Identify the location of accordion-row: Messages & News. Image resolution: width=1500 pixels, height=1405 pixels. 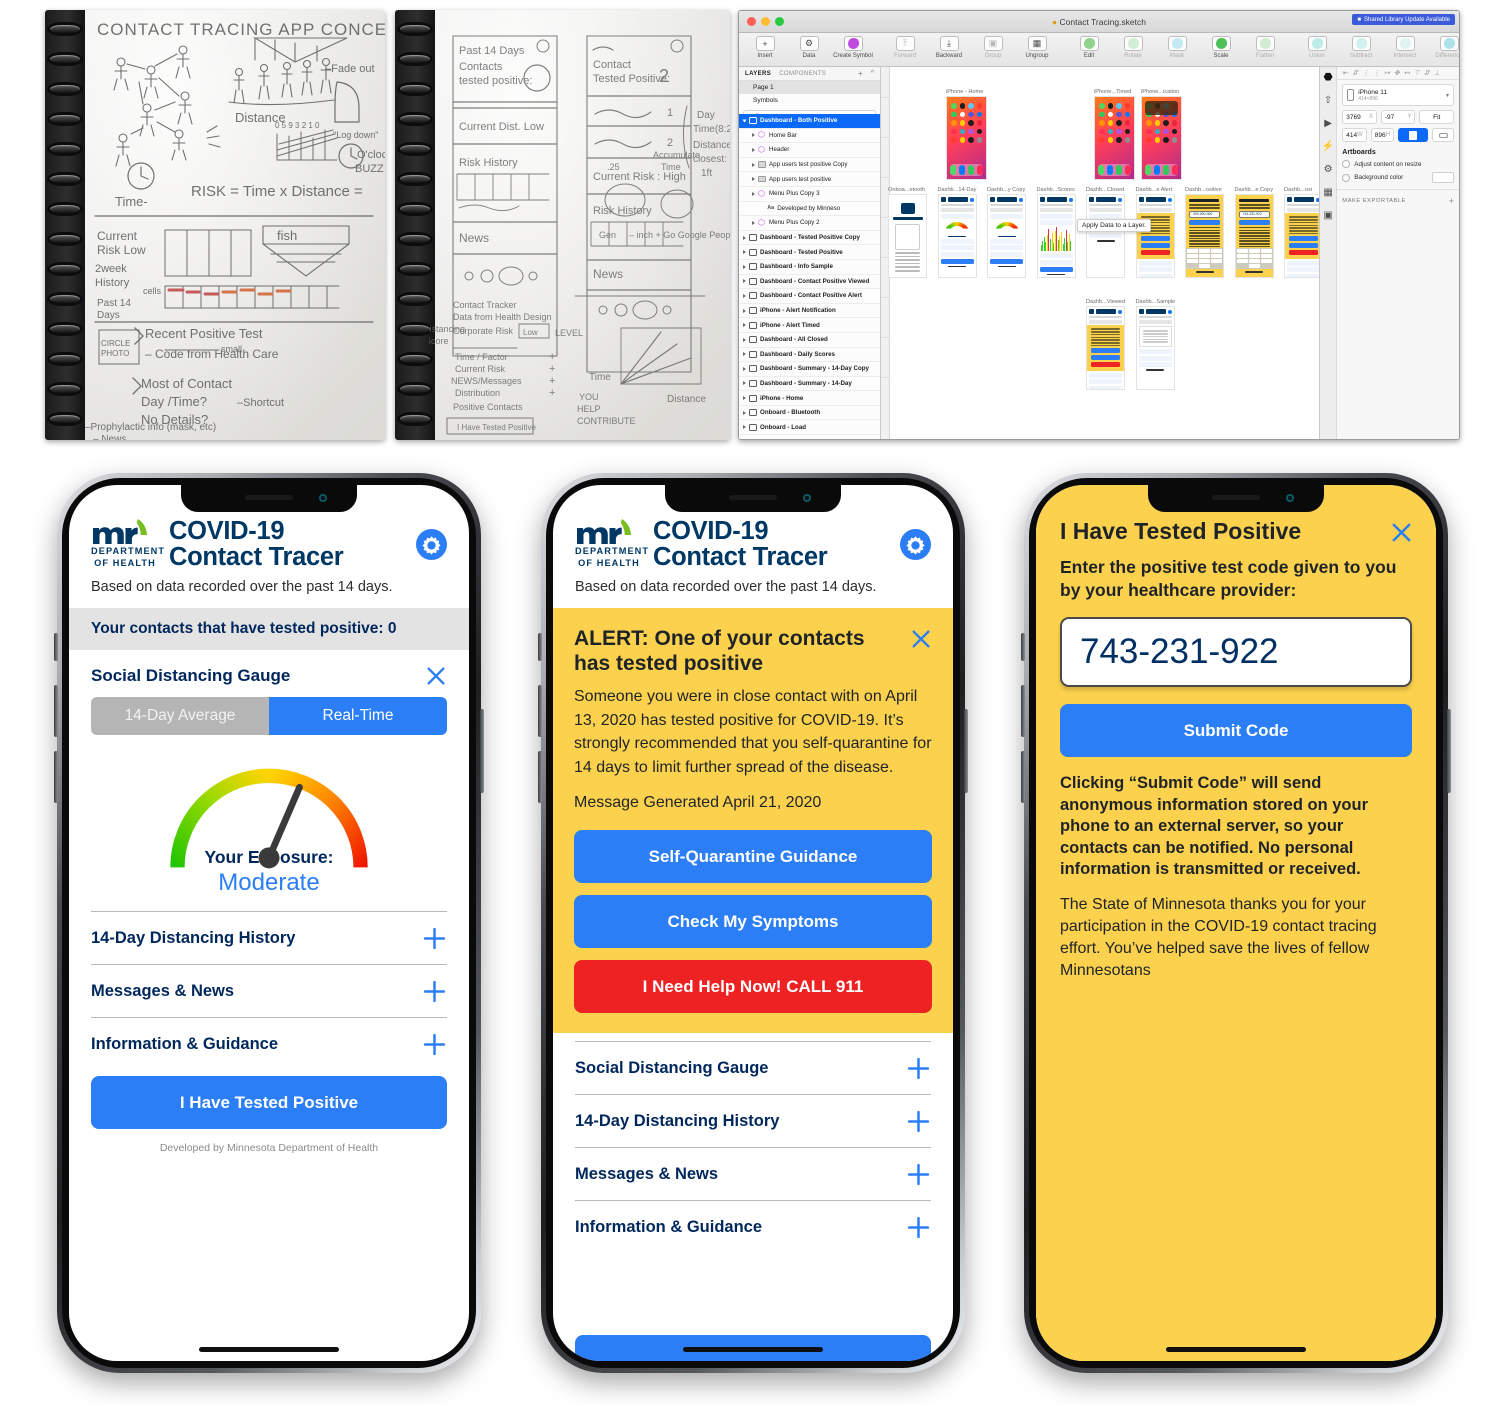
(753, 1173).